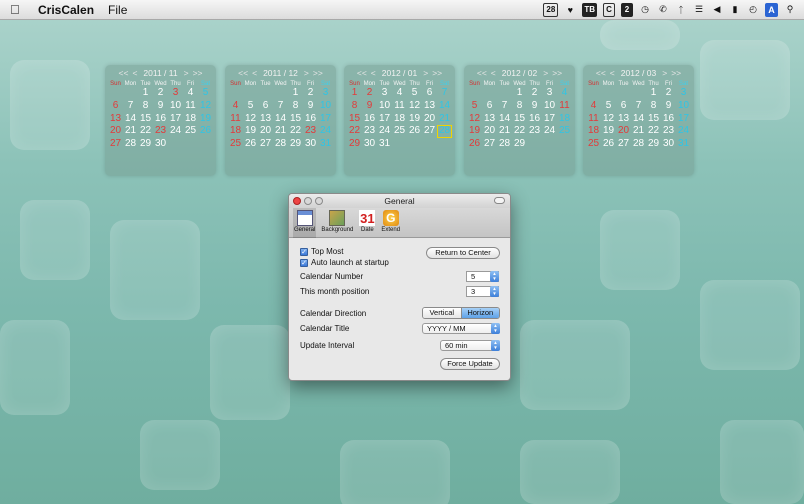 The width and height of the screenshot is (804, 504). Describe the element at coordinates (504, 119) in the screenshot. I see `day-cell: 14` at that location.